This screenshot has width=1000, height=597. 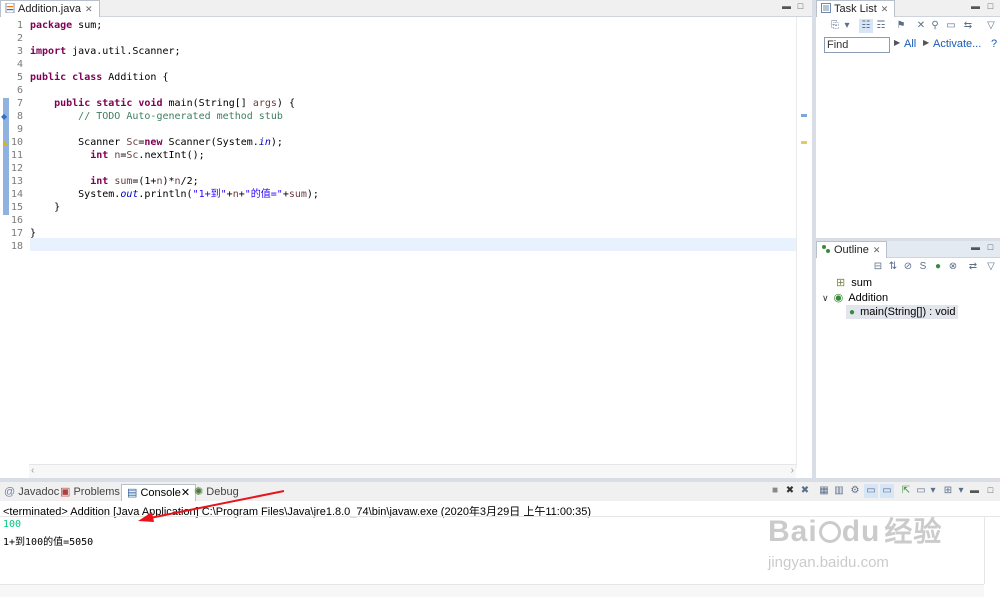 I want to click on remove-all-icon: ✖, so click(x=805, y=491).